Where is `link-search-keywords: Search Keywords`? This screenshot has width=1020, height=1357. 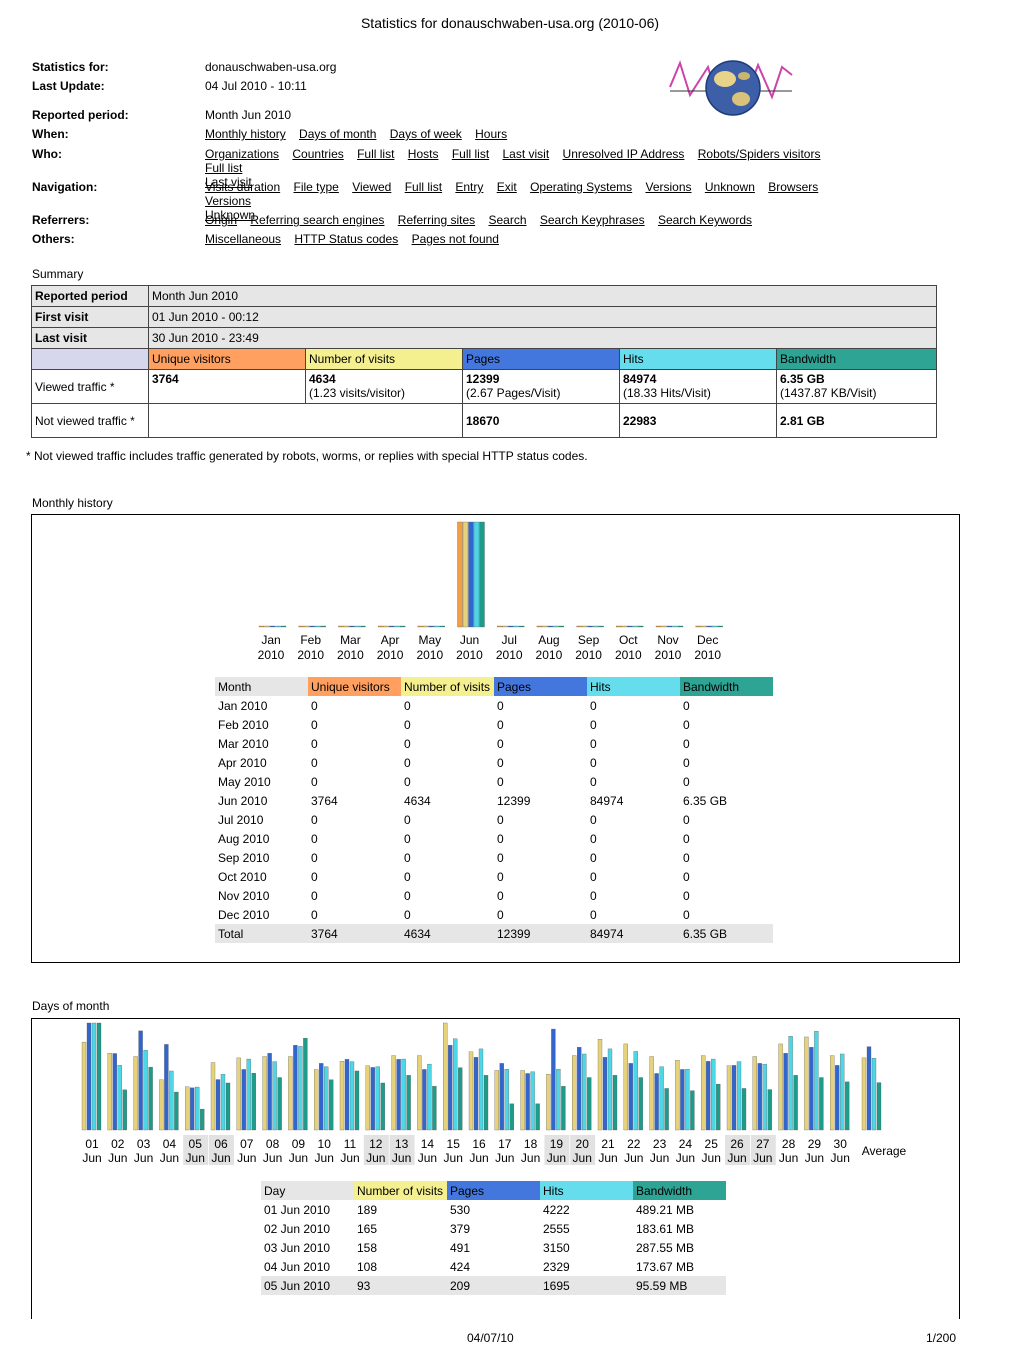
link-search-keywords: Search Keywords is located at coordinates (705, 220).